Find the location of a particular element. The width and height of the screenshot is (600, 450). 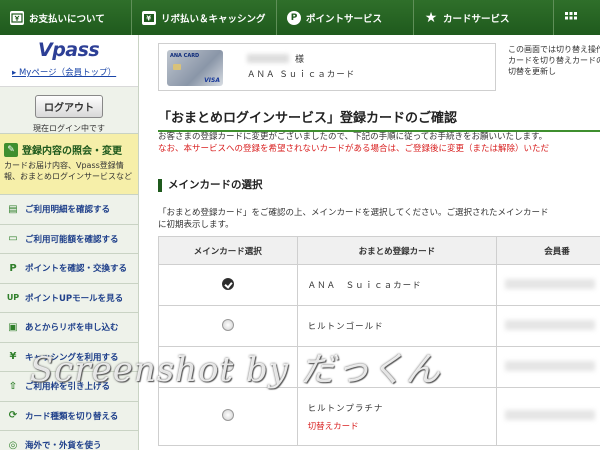

nav-card-service: ★ カードサービス is located at coordinates (484, 17).